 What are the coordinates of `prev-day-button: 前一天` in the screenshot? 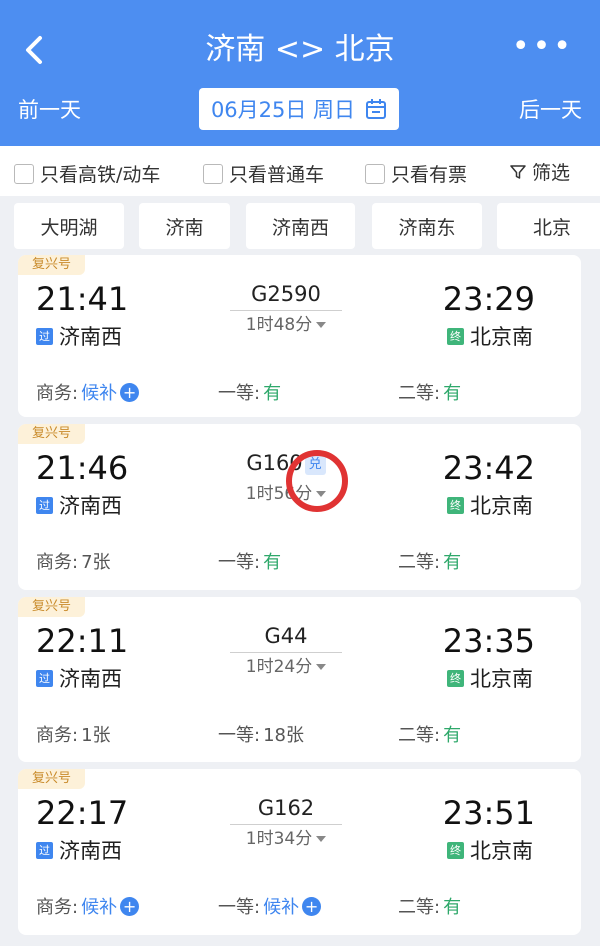 It's located at (49, 110).